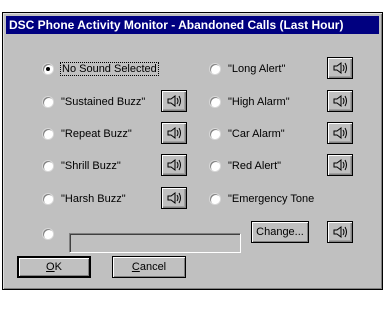  I want to click on option-label: "Sustained Buzz", so click(103, 102).